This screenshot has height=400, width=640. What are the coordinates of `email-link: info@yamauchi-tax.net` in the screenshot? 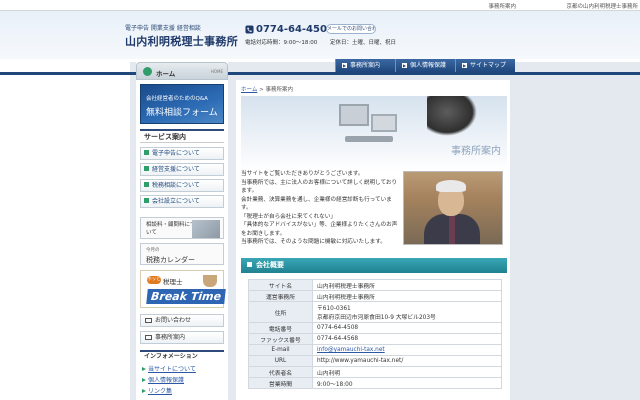 It's located at (351, 350).